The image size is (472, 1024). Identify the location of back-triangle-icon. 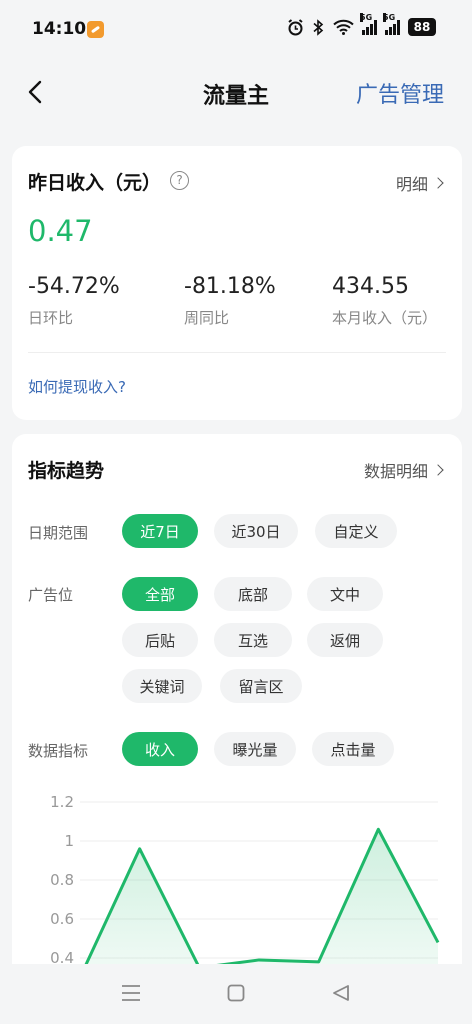
(341, 993).